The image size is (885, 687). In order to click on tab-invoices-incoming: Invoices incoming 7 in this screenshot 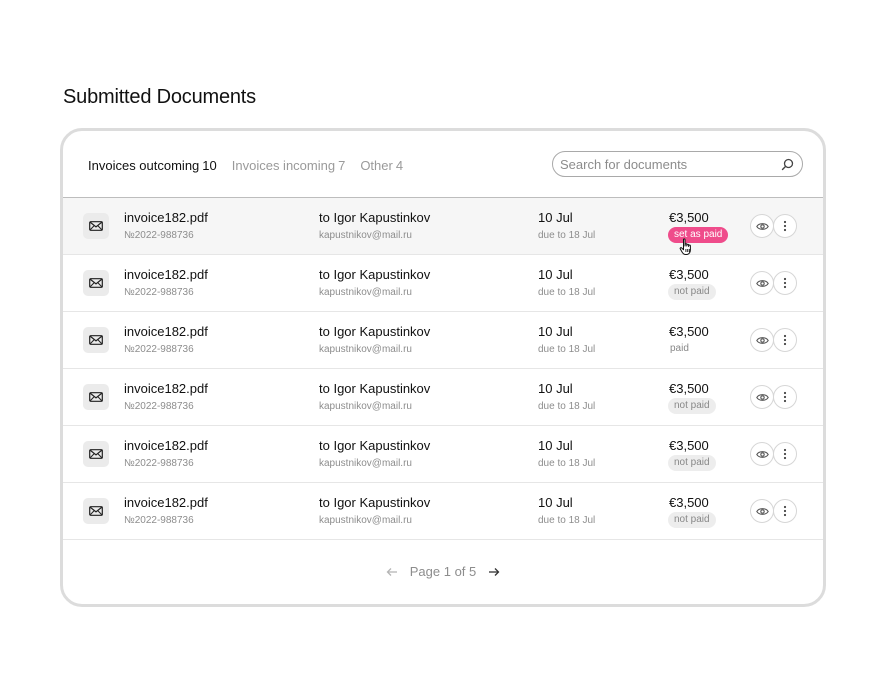, I will do `click(289, 165)`.